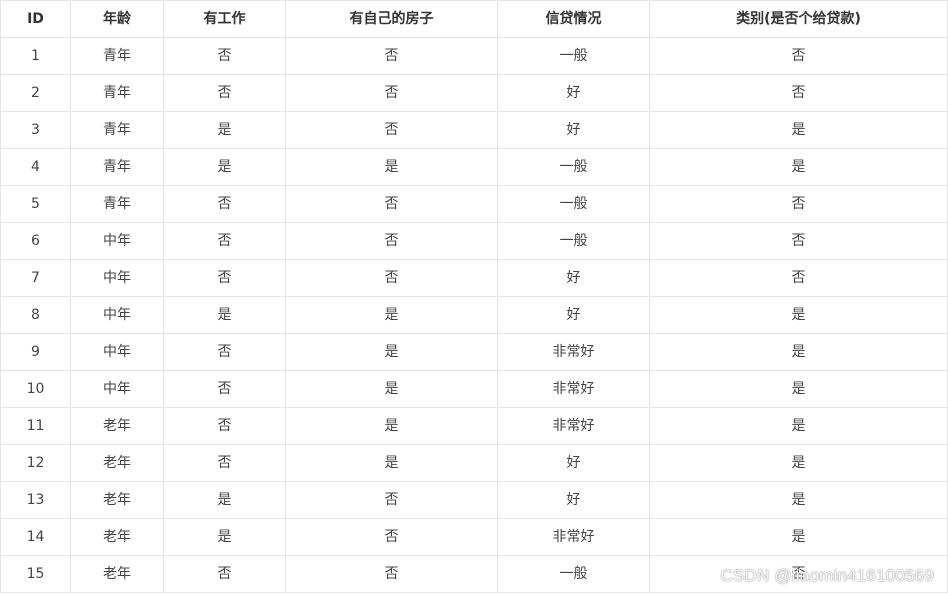 The height and width of the screenshot is (595, 948). What do you see at coordinates (35, 352) in the screenshot?
I see `cell-id: 9` at bounding box center [35, 352].